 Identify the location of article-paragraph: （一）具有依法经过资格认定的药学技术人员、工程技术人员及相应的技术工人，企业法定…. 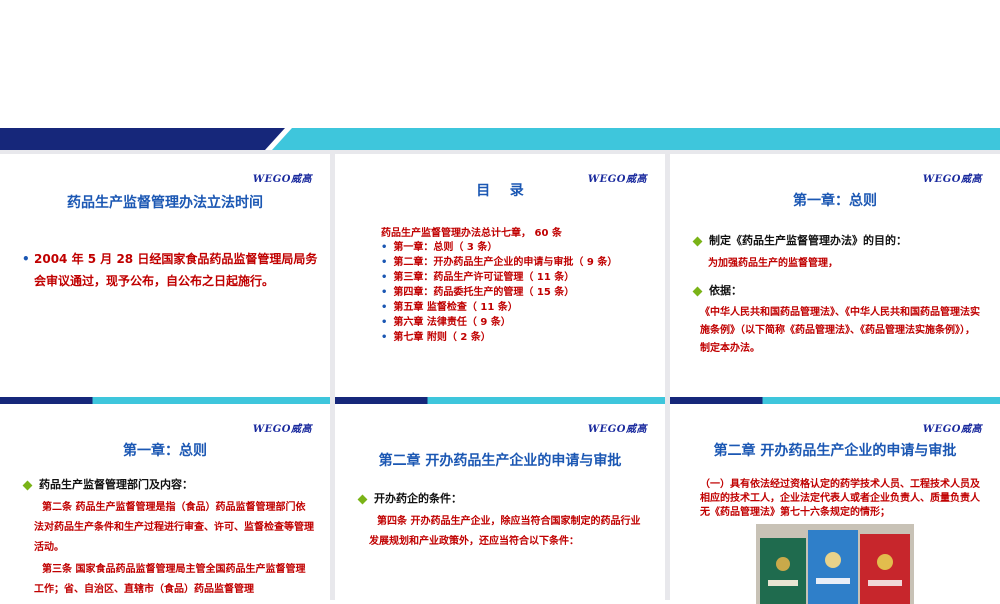
(840, 498).